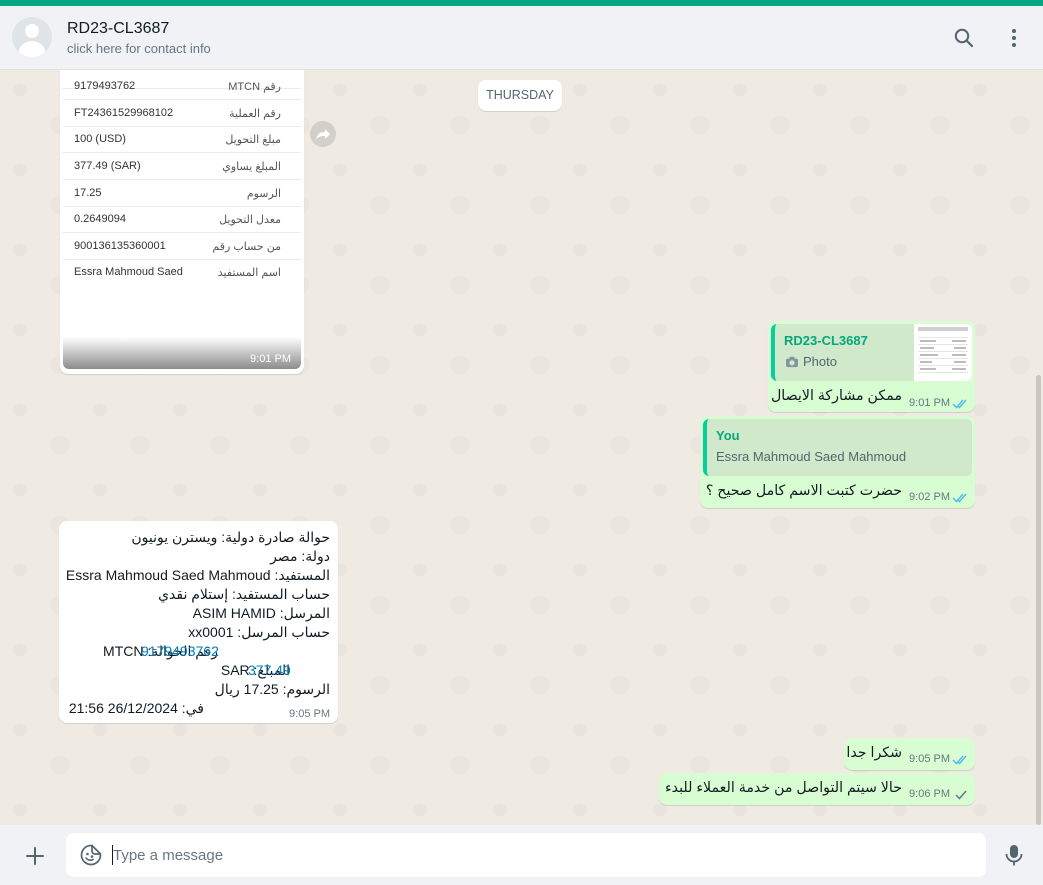 The height and width of the screenshot is (885, 1043). Describe the element at coordinates (728, 435) in the screenshot. I see `quote-author: You` at that location.